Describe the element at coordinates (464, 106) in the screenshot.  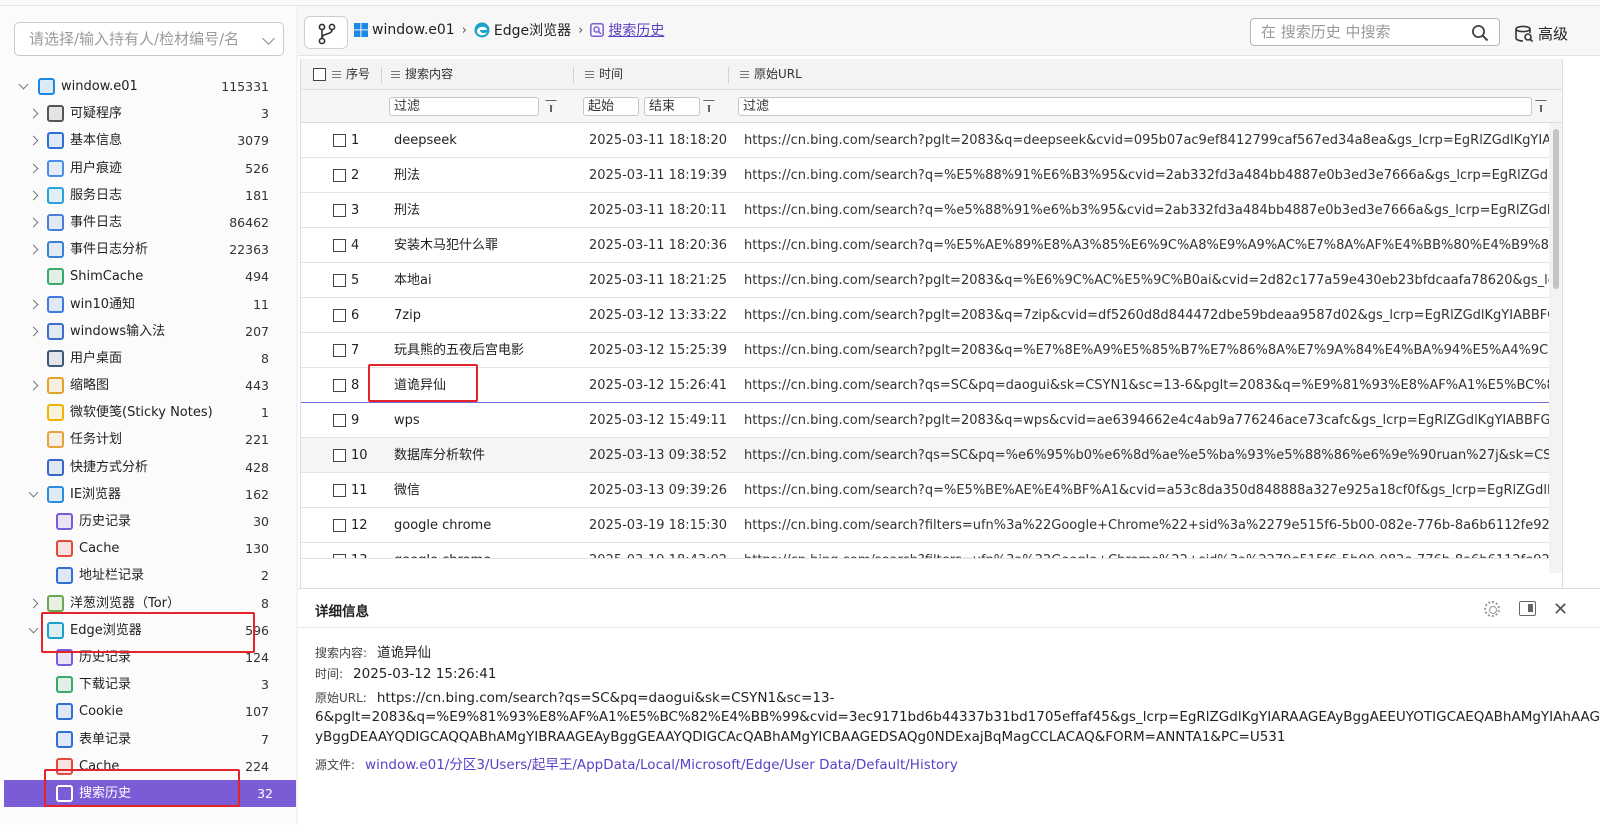
I see `keyword-filter-input: 过滤` at that location.